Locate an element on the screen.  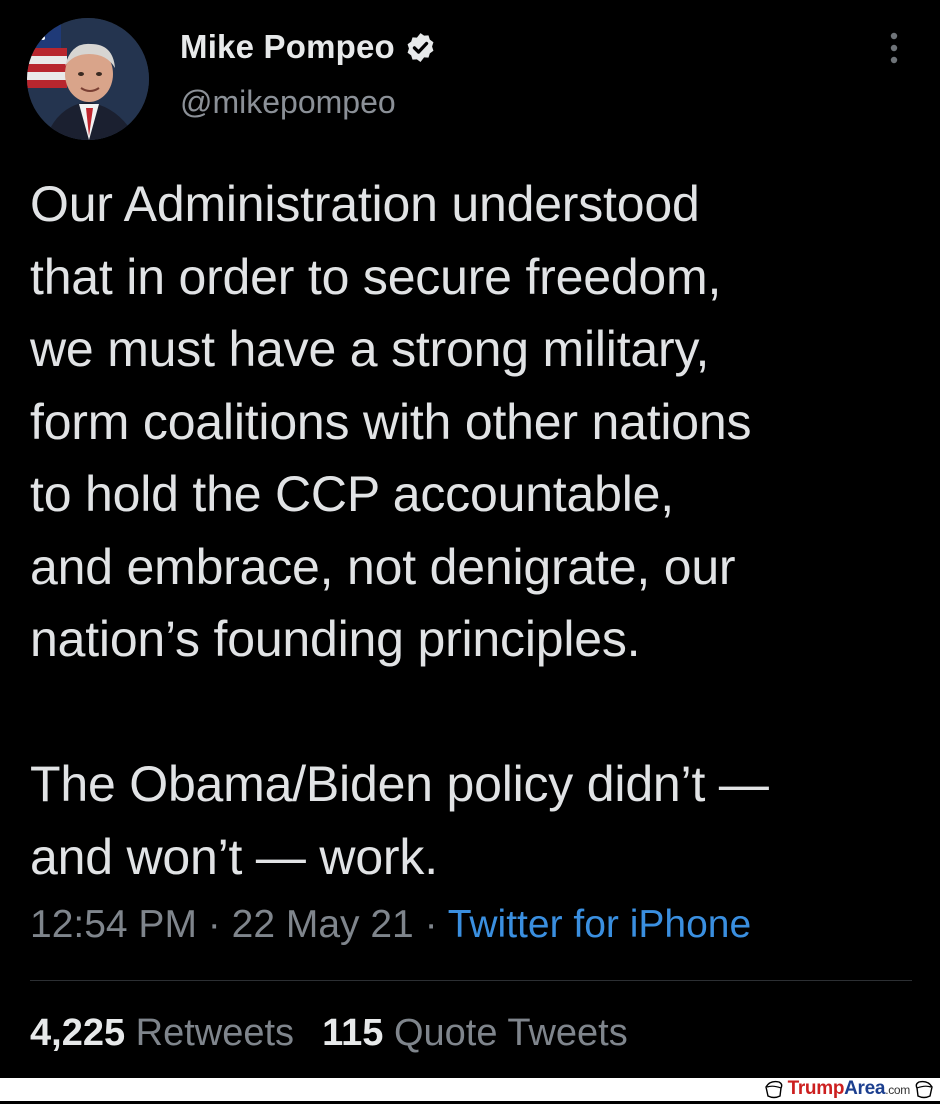
retweets-count: 4,225 is located at coordinates (78, 1033).